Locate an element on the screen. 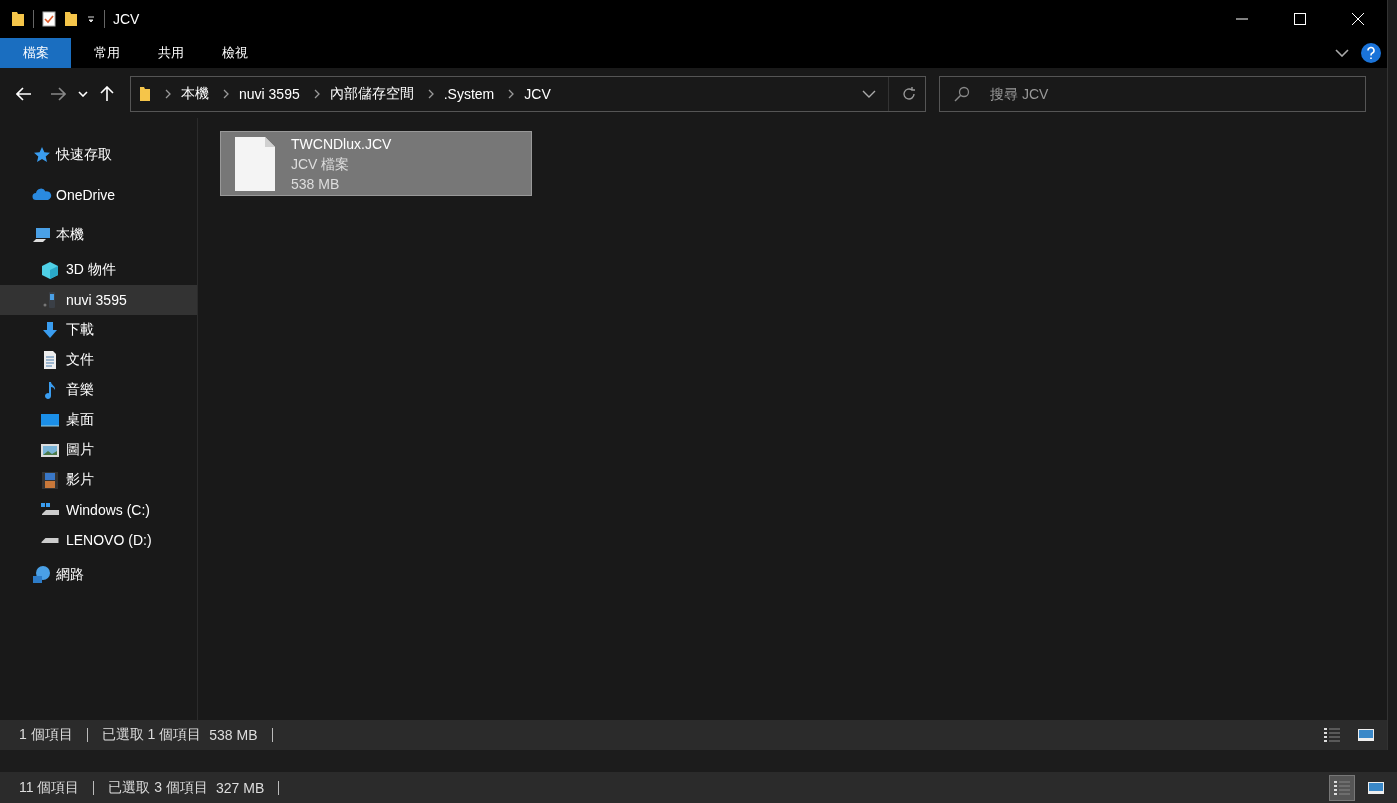 This screenshot has width=1397, height=803. ribbon-tab: 共用 is located at coordinates (171, 53).